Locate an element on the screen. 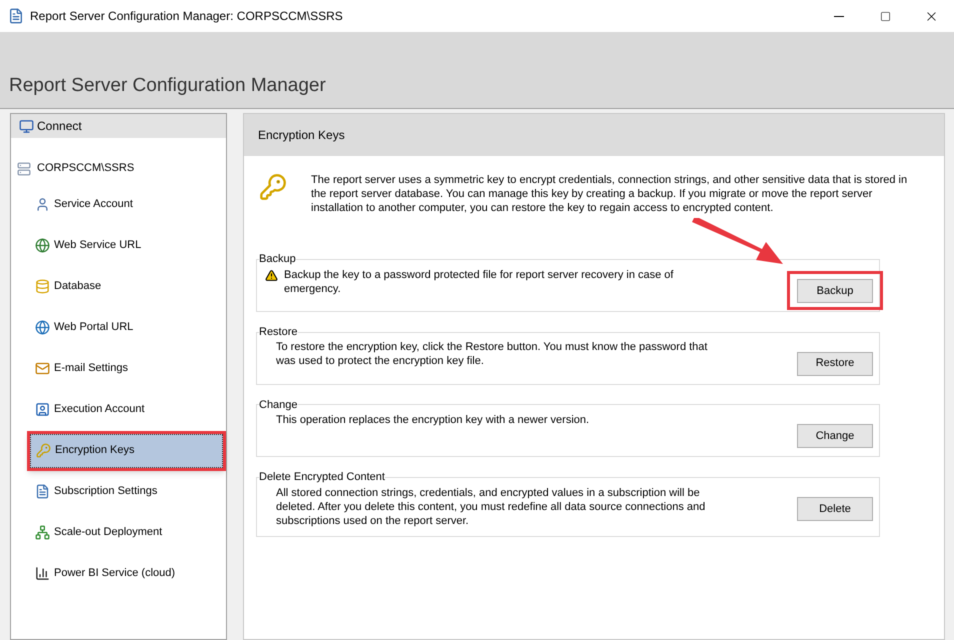 The height and width of the screenshot is (640, 954). section-title: Delete Encrypted Content is located at coordinates (322, 478).